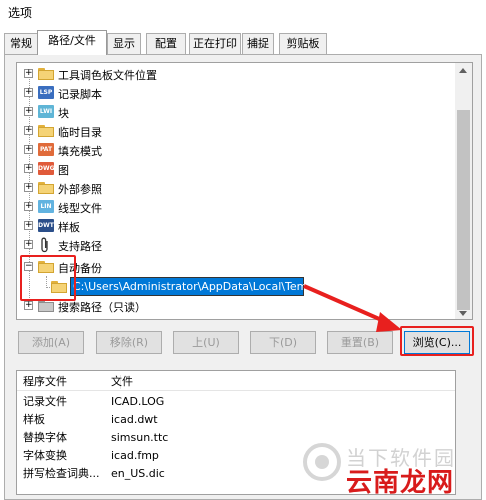  Describe the element at coordinates (46, 149) in the screenshot. I see `pat-file-icon: PAT` at that location.